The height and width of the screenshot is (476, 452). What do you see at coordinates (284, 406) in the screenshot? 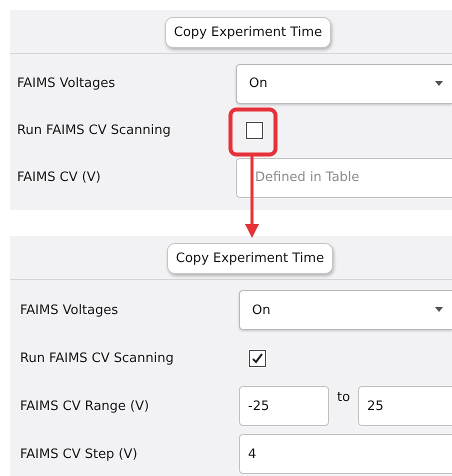
I see `input-field: -25` at bounding box center [284, 406].